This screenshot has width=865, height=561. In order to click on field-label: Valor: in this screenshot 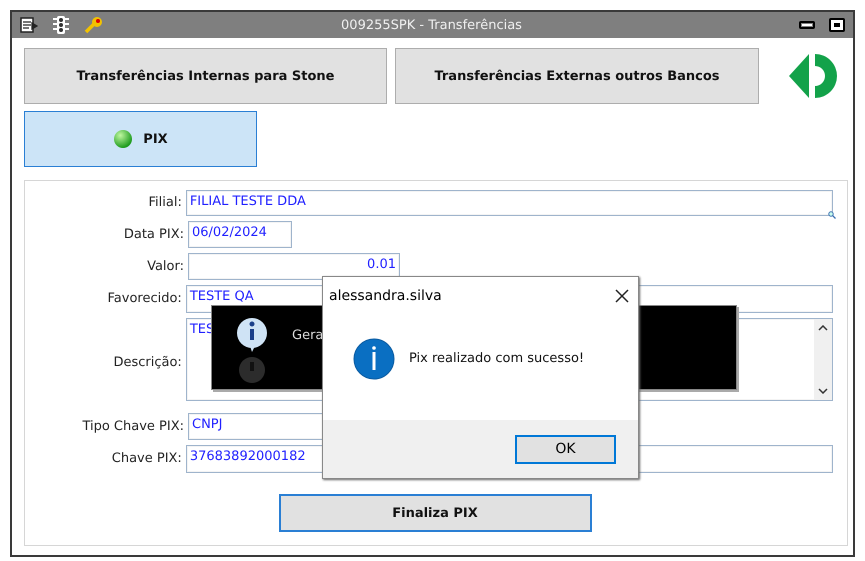, I will do `click(165, 267)`.